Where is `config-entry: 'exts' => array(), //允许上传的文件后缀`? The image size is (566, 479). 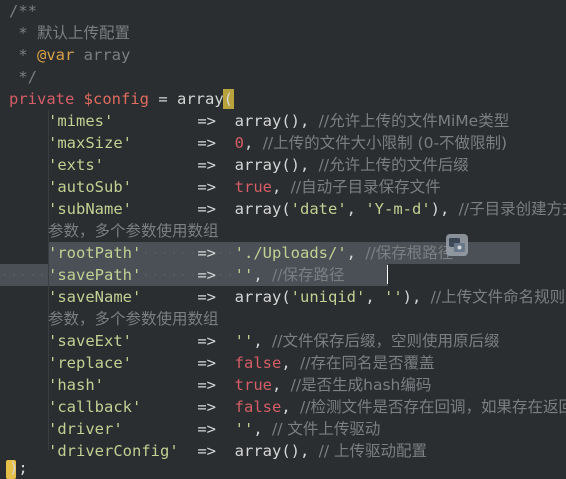 config-entry: 'exts' => array(), //允许上传的文件后缀 is located at coordinates (258, 165).